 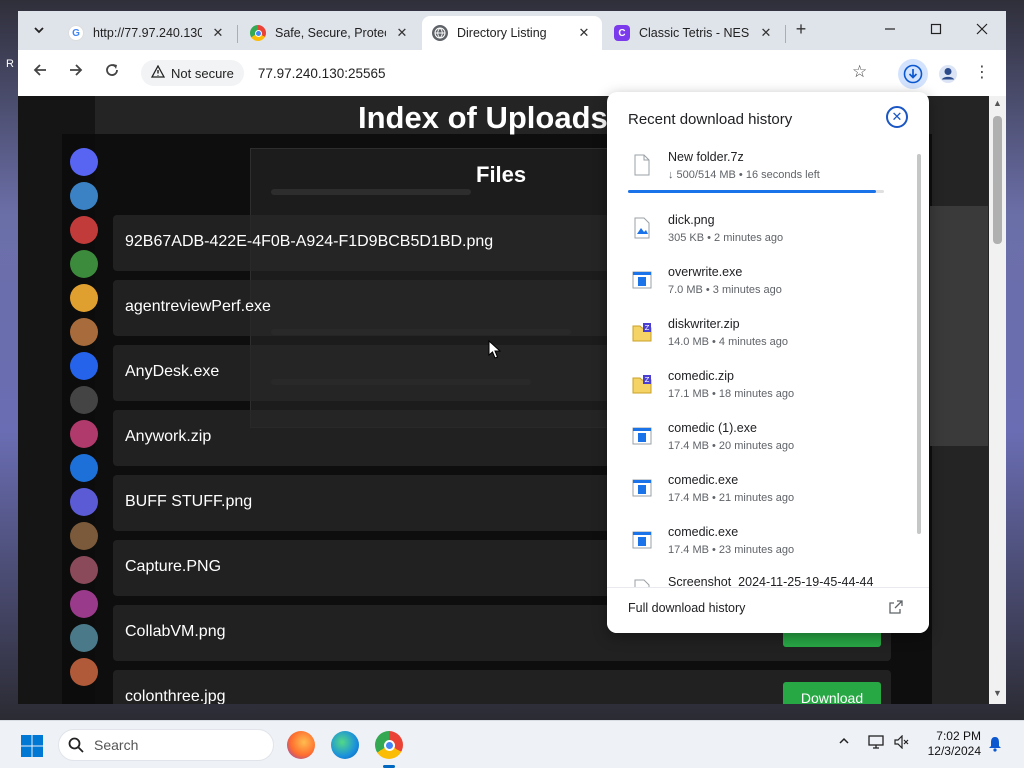 I want to click on reload-icon, so click(x=112, y=70).